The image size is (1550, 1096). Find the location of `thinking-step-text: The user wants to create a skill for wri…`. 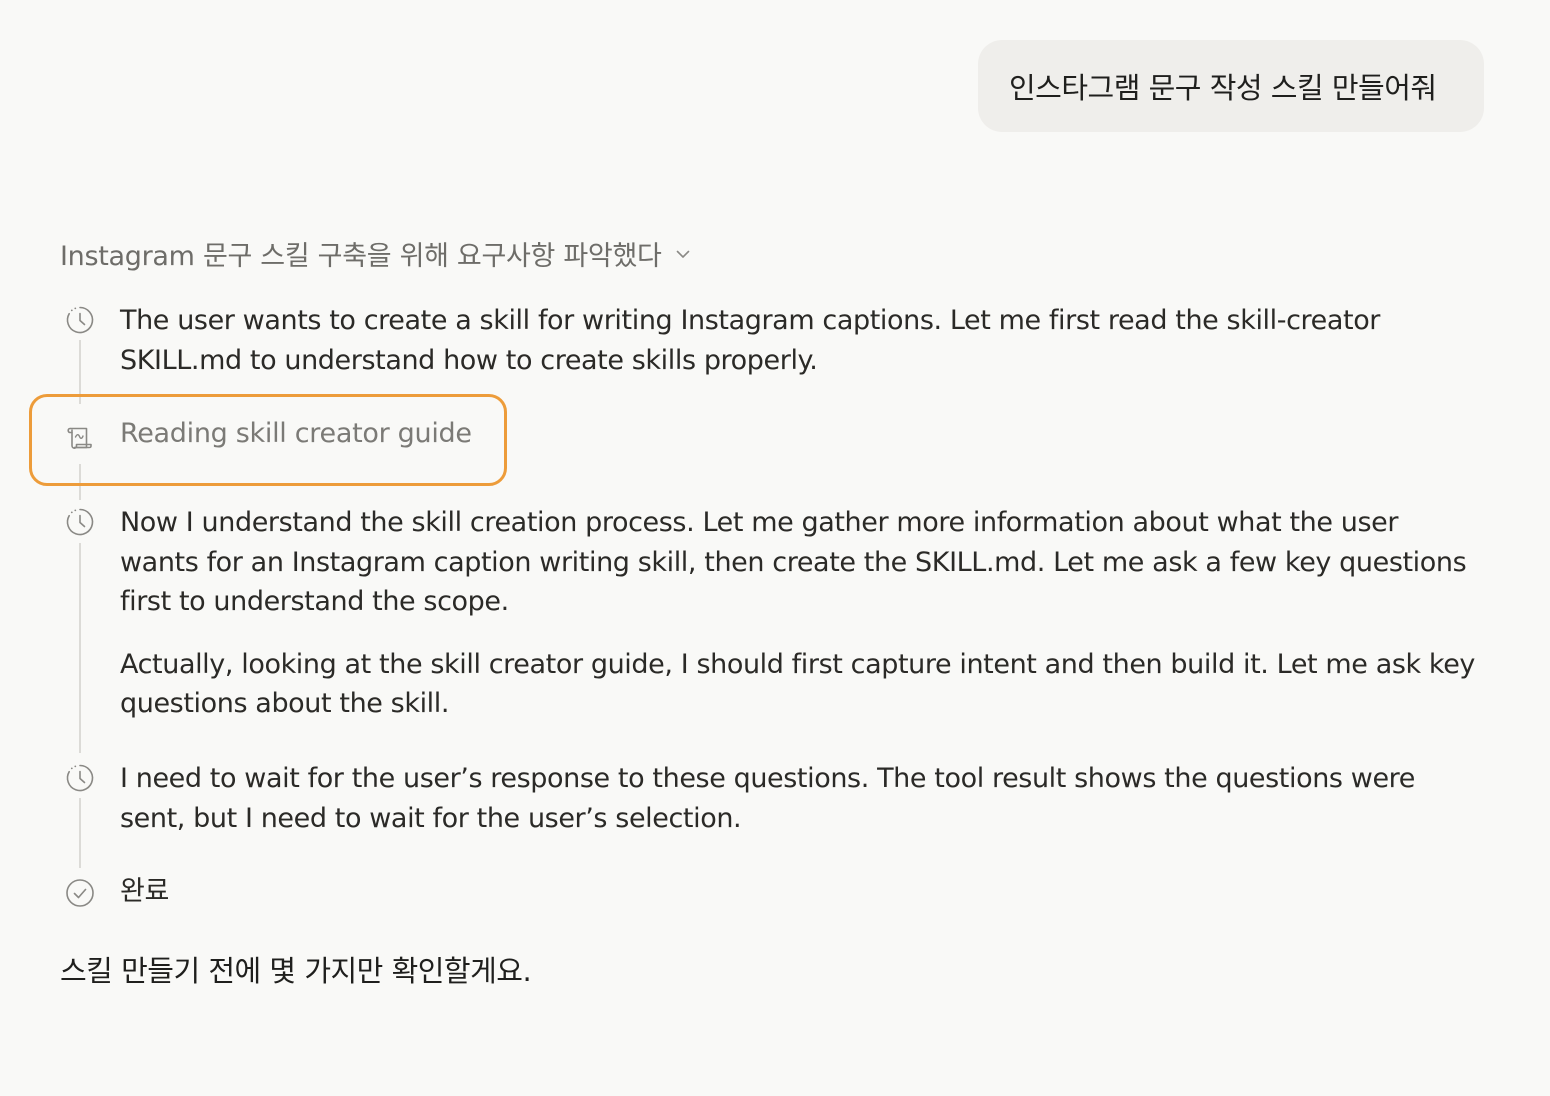

thinking-step-text: The user wants to create a skill for wri… is located at coordinates (800, 340).